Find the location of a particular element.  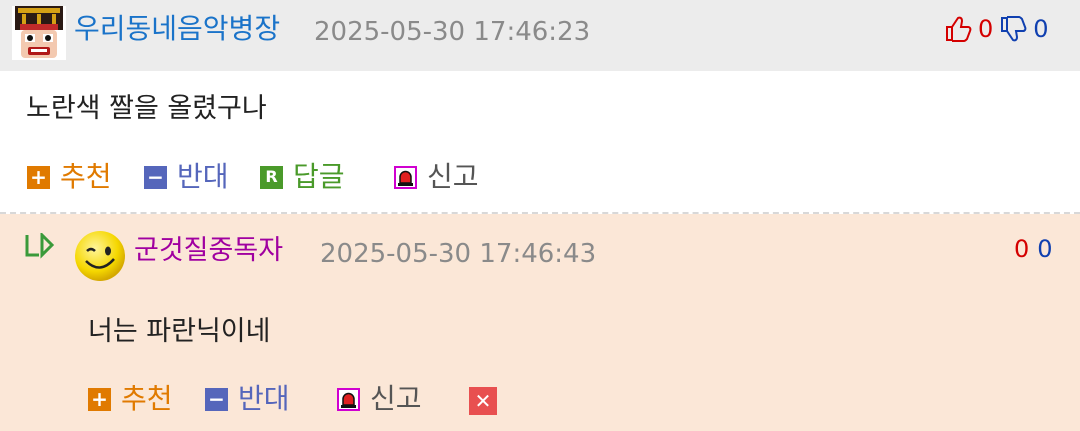

oppose-button: − 반대 is located at coordinates (186, 177).